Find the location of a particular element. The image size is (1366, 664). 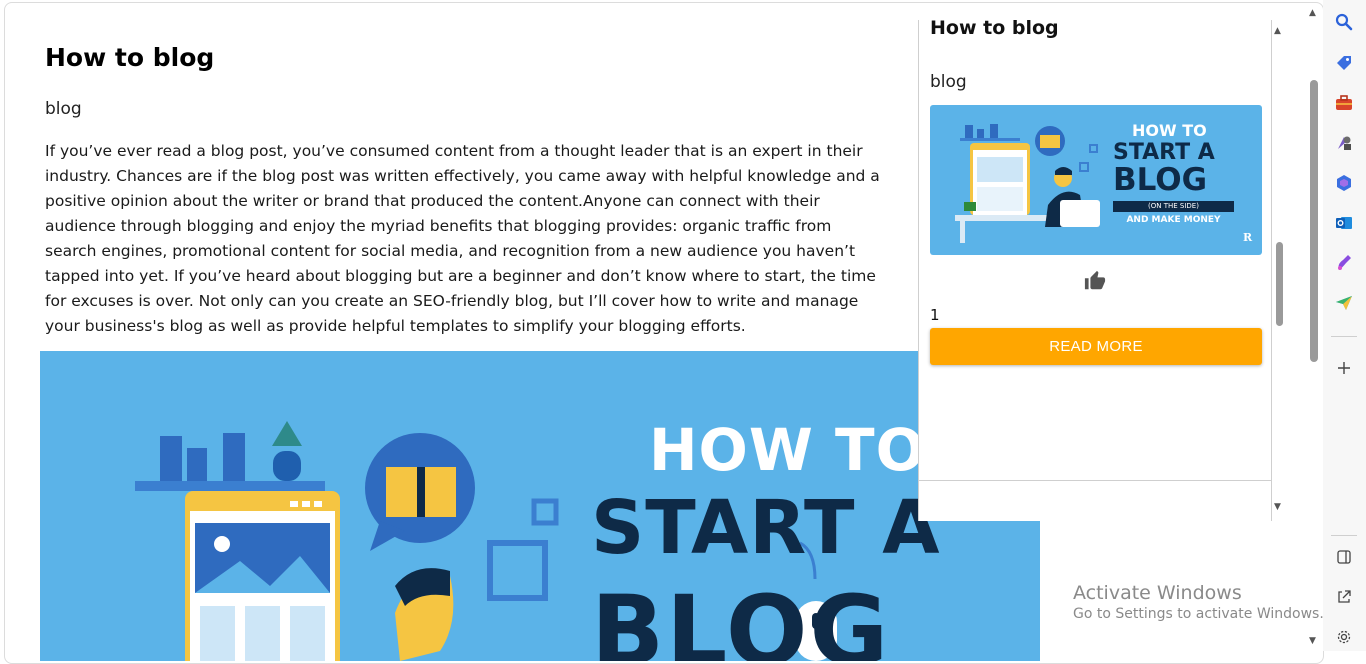

article-title: How to blog is located at coordinates (130, 57).